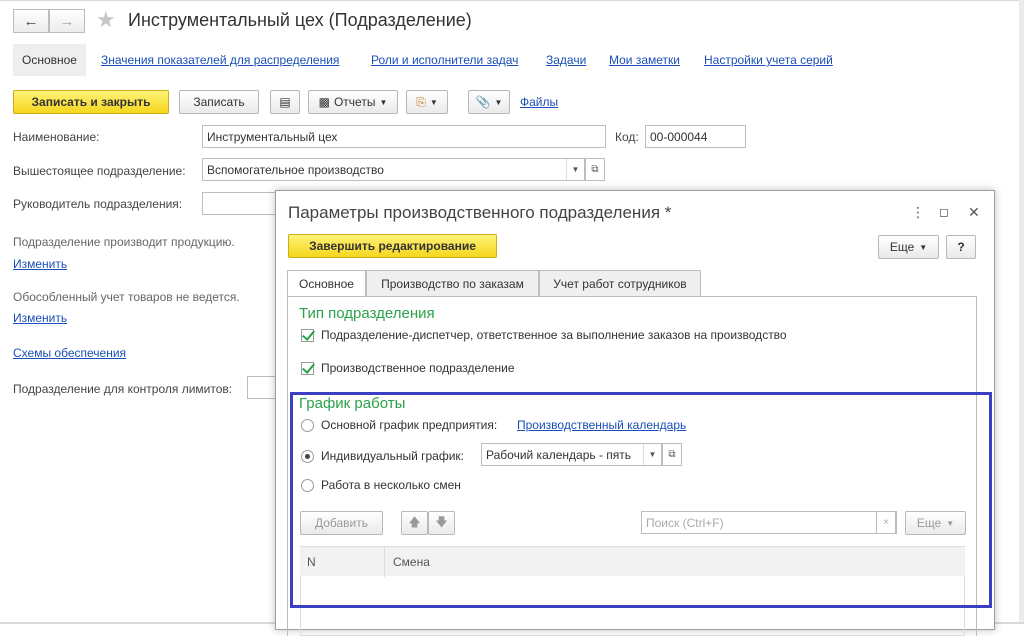 This screenshot has width=1024, height=636. I want to click on more-vertical-icon: ⋮, so click(918, 212).